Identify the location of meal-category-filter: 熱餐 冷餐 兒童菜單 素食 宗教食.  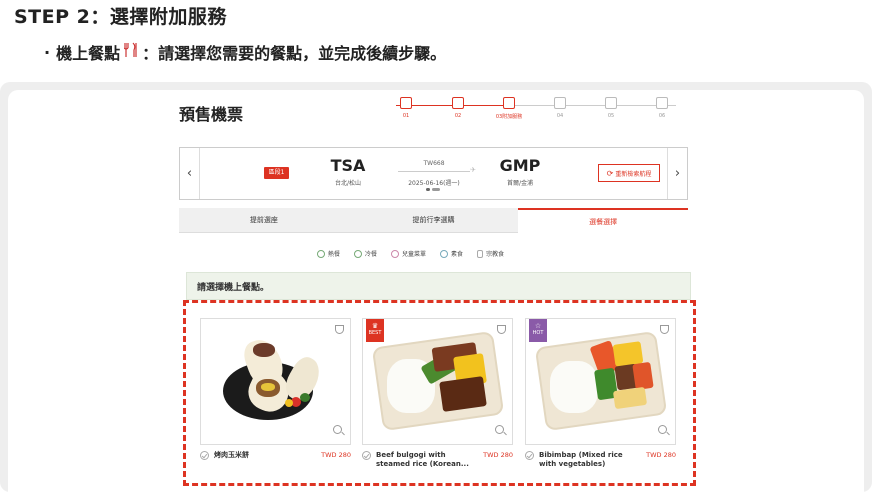
(410, 253).